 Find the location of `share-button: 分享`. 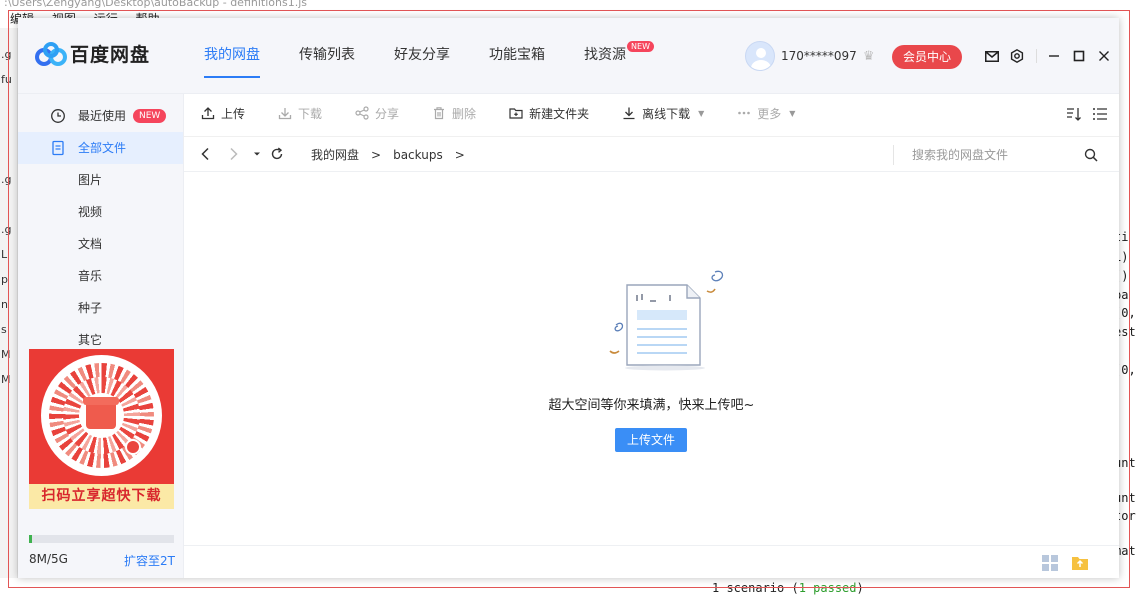

share-button: 分享 is located at coordinates (377, 113).